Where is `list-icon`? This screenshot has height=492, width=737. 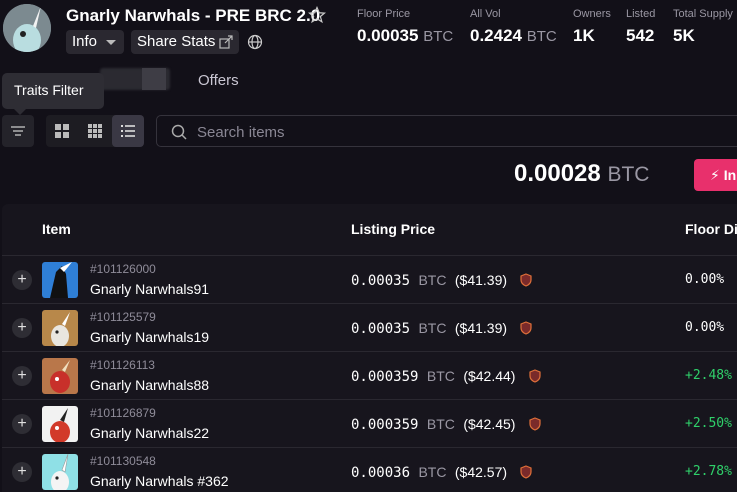
list-icon is located at coordinates (128, 131).